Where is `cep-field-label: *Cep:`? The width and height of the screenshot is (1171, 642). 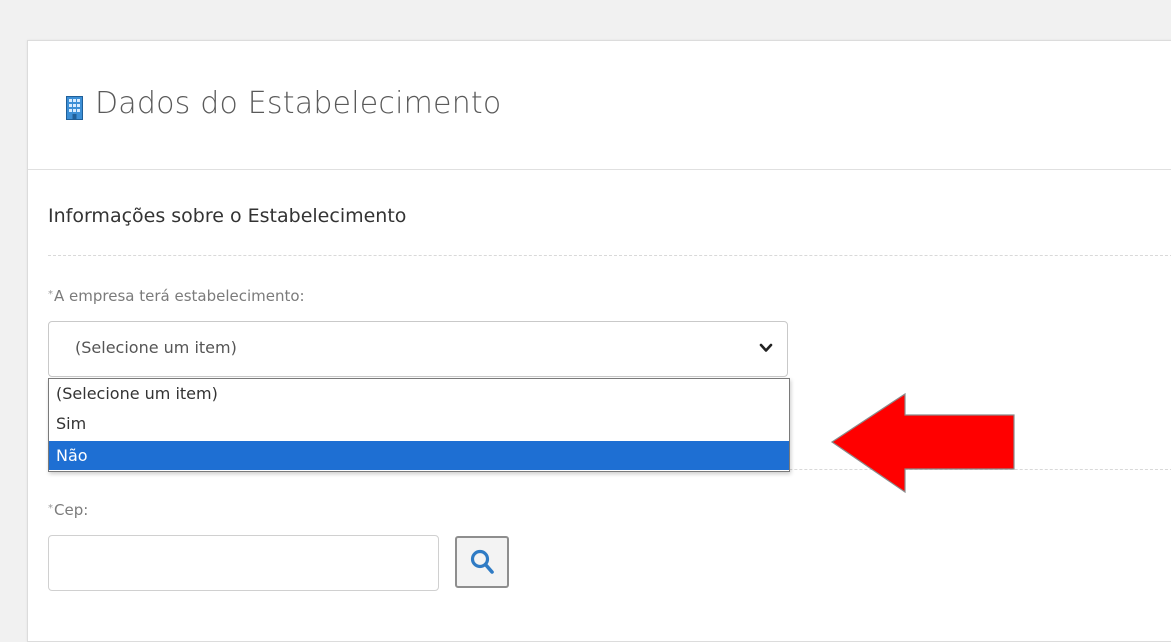
cep-field-label: *Cep: is located at coordinates (68, 510).